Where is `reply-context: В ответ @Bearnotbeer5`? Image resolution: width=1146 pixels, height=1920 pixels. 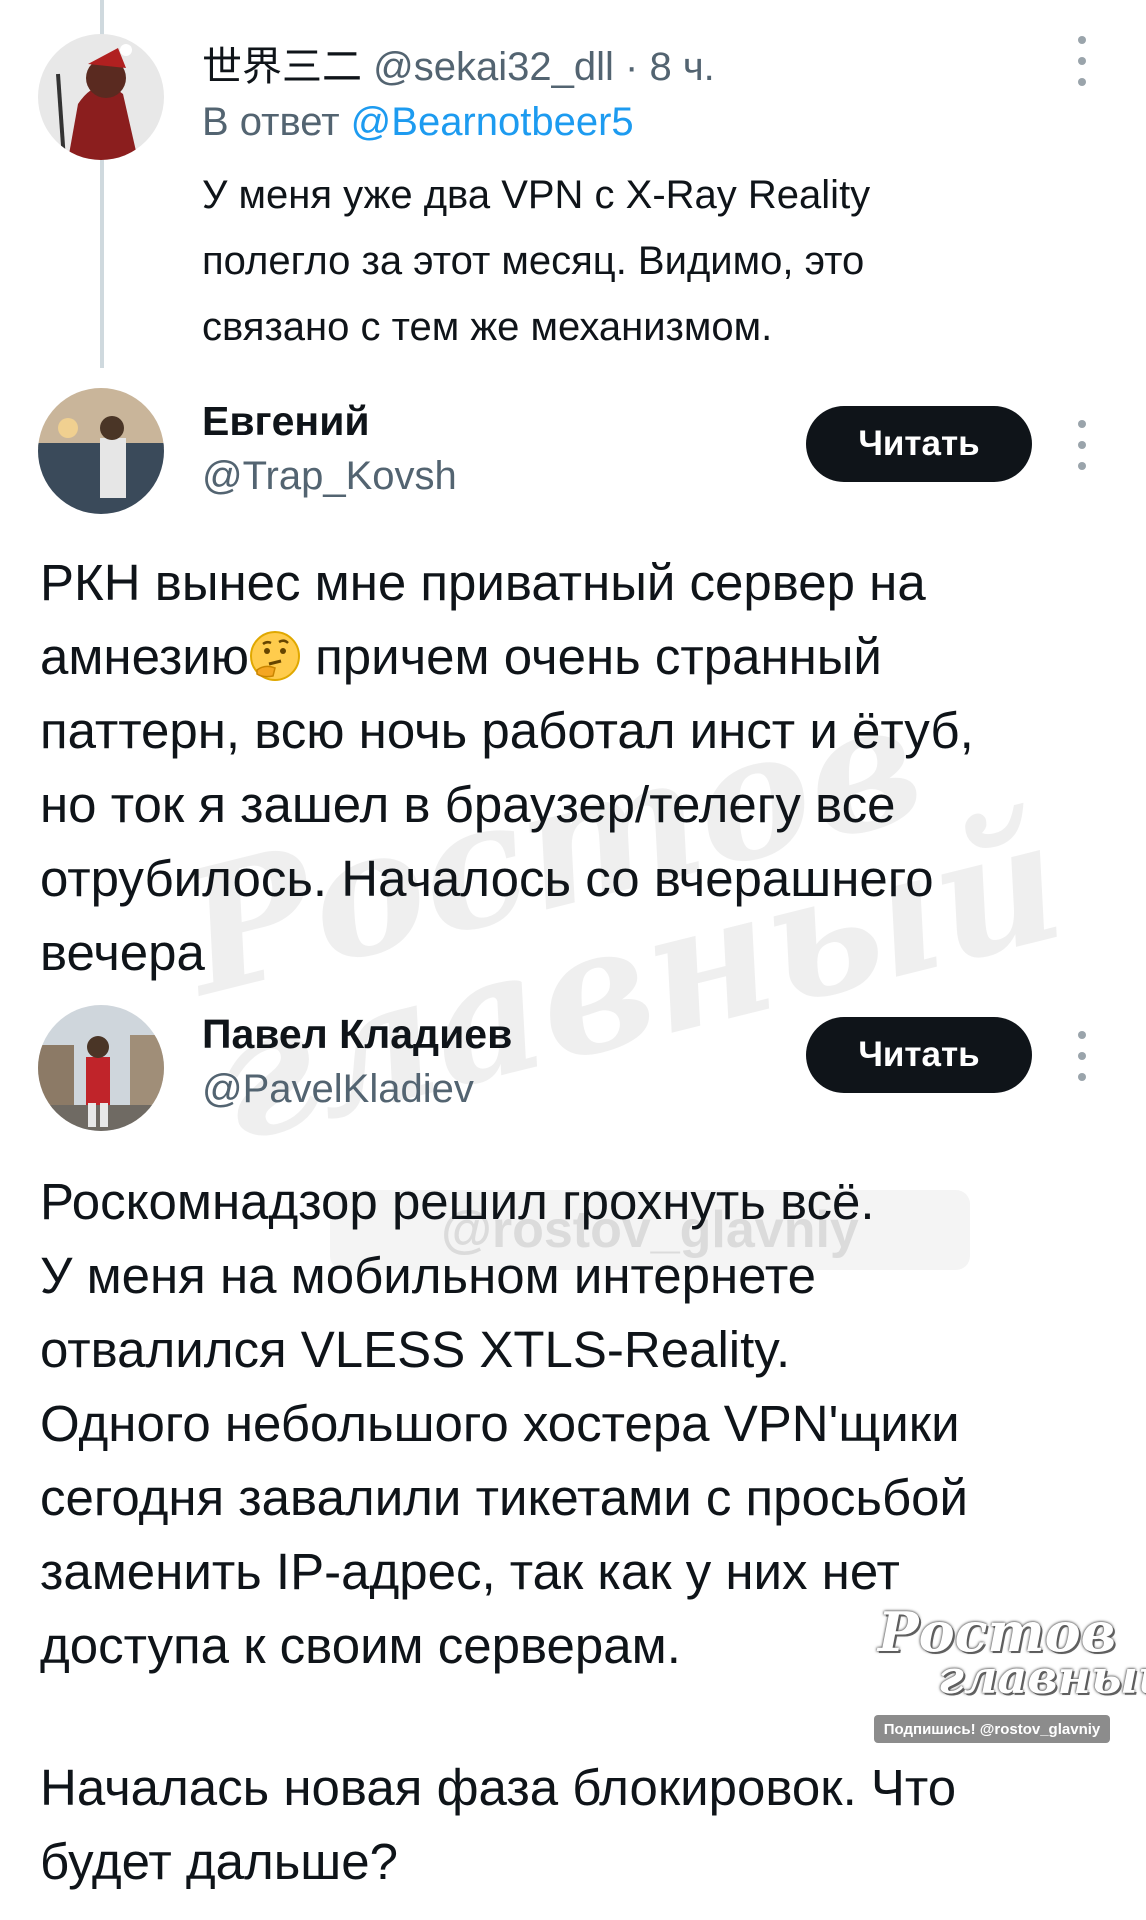 reply-context: В ответ @Bearnotbeer5 is located at coordinates (418, 122).